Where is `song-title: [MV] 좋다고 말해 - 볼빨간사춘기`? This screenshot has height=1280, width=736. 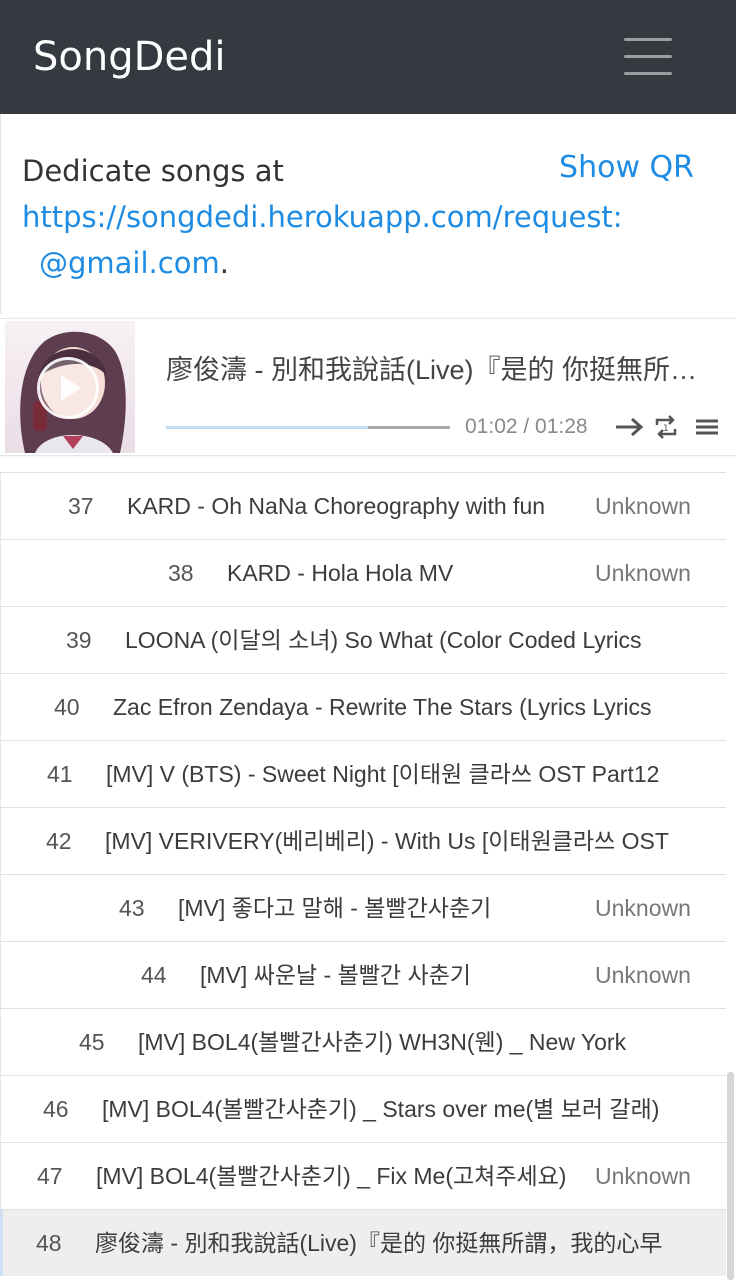
song-title: [MV] 좋다고 말해 - 볼빨간사춘기 is located at coordinates (335, 908).